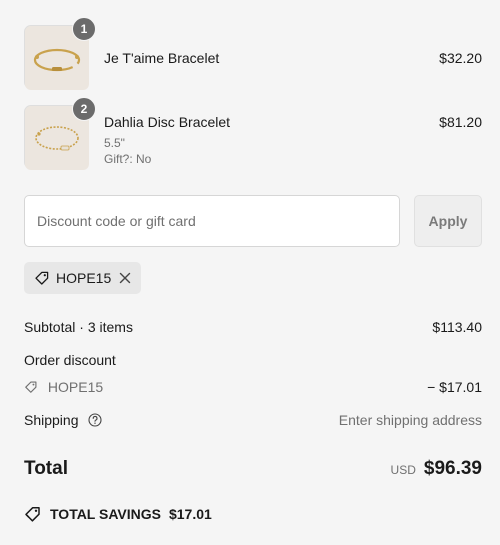  I want to click on item-name: Dahlia Disc Bracelet, so click(167, 122).